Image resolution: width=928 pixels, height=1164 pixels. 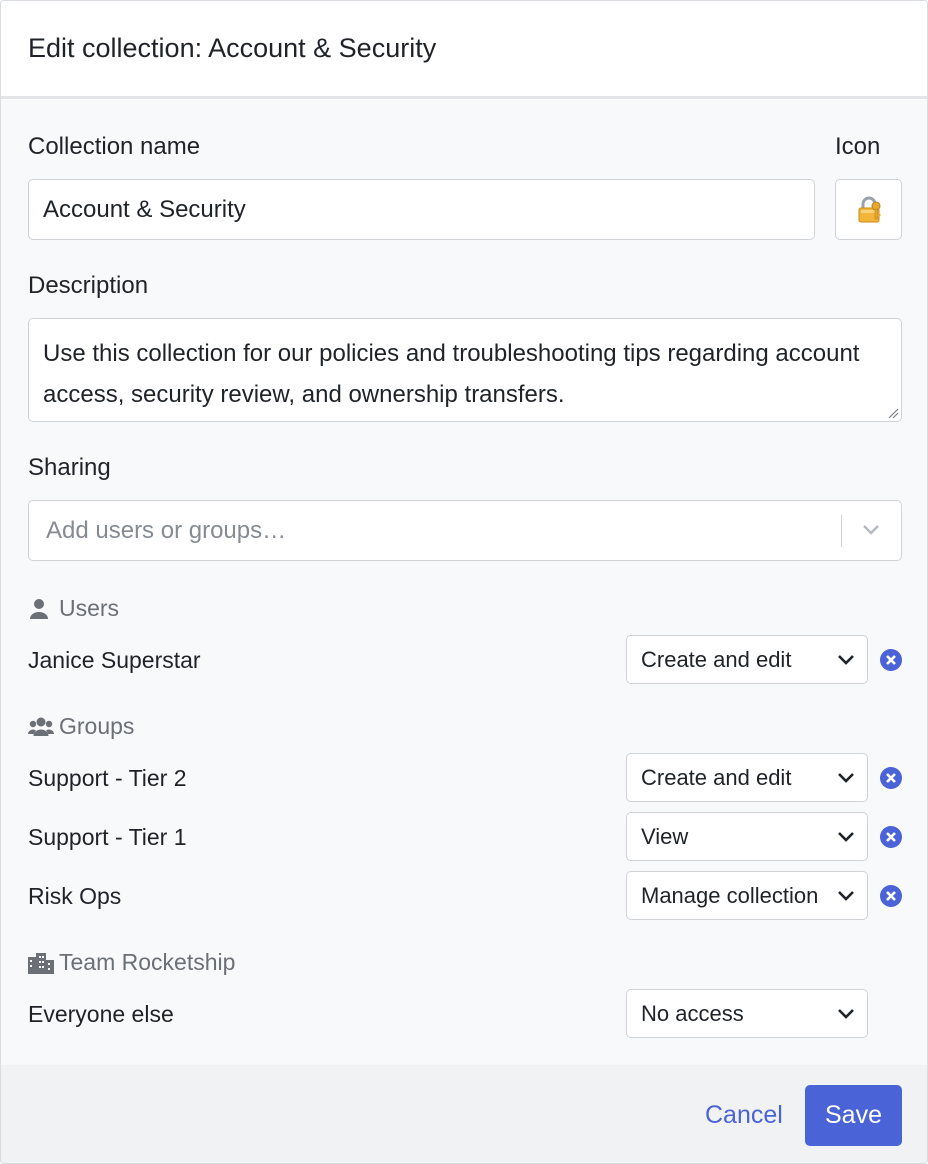 I want to click on share-row-name: Risk Ops, so click(x=75, y=896).